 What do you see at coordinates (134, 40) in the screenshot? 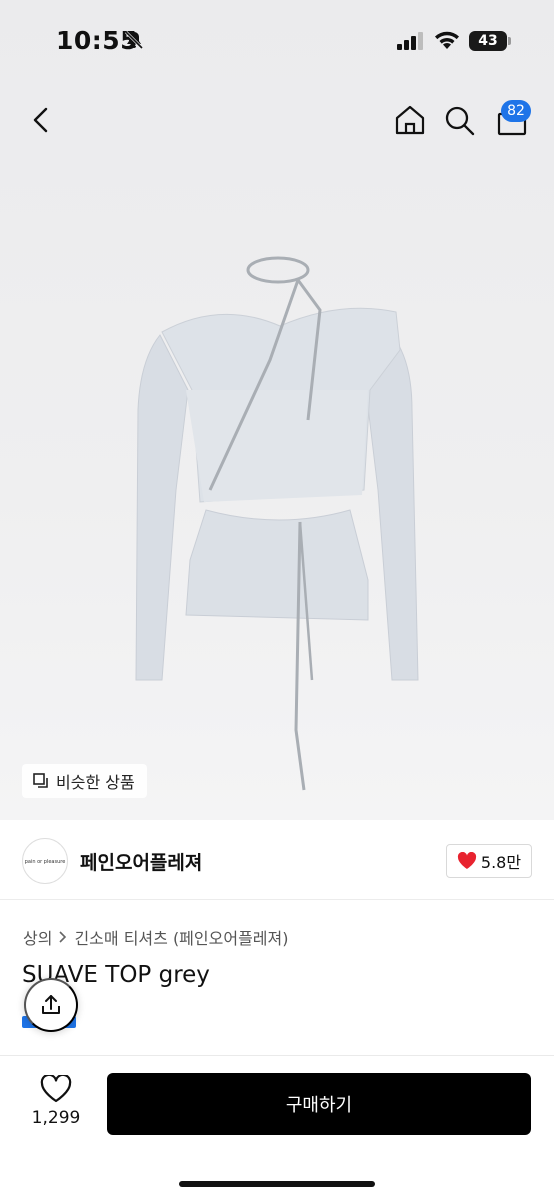
I see `bell-muted-icon` at bounding box center [134, 40].